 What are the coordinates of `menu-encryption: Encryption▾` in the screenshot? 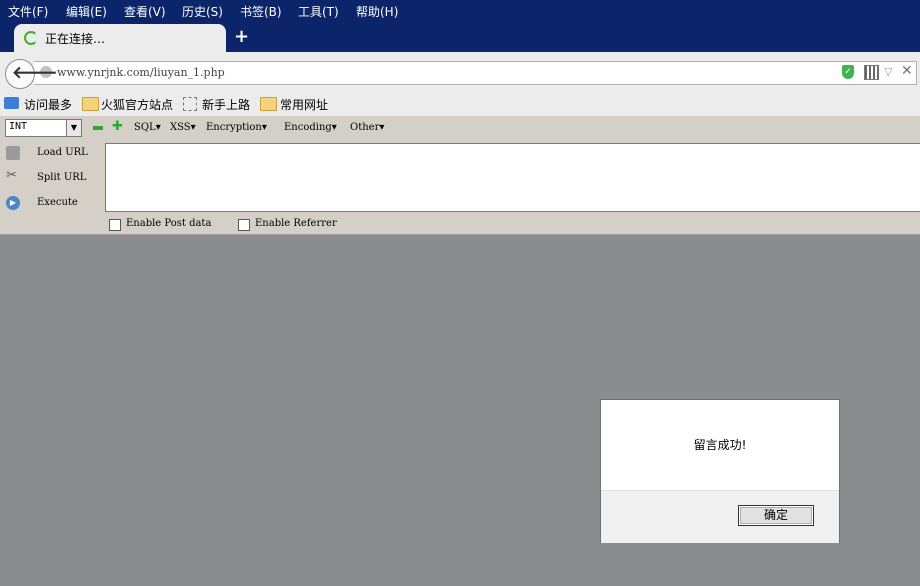 It's located at (236, 127).